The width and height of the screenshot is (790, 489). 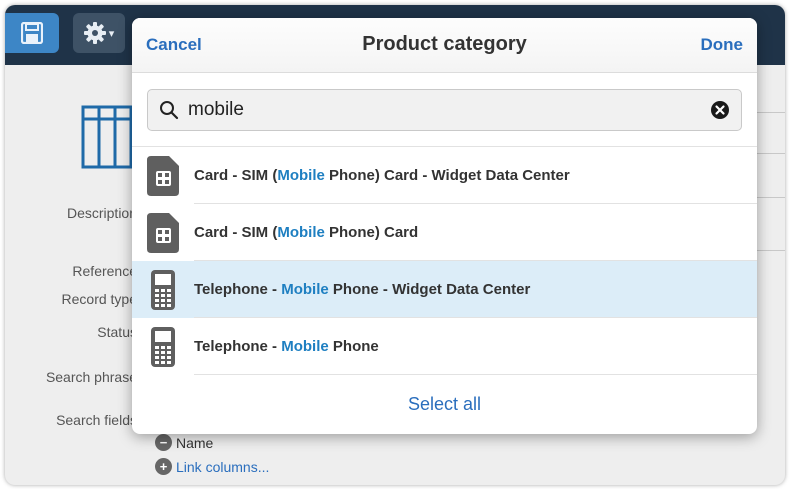 What do you see at coordinates (163, 466) in the screenshot?
I see `add-icon: +` at bounding box center [163, 466].